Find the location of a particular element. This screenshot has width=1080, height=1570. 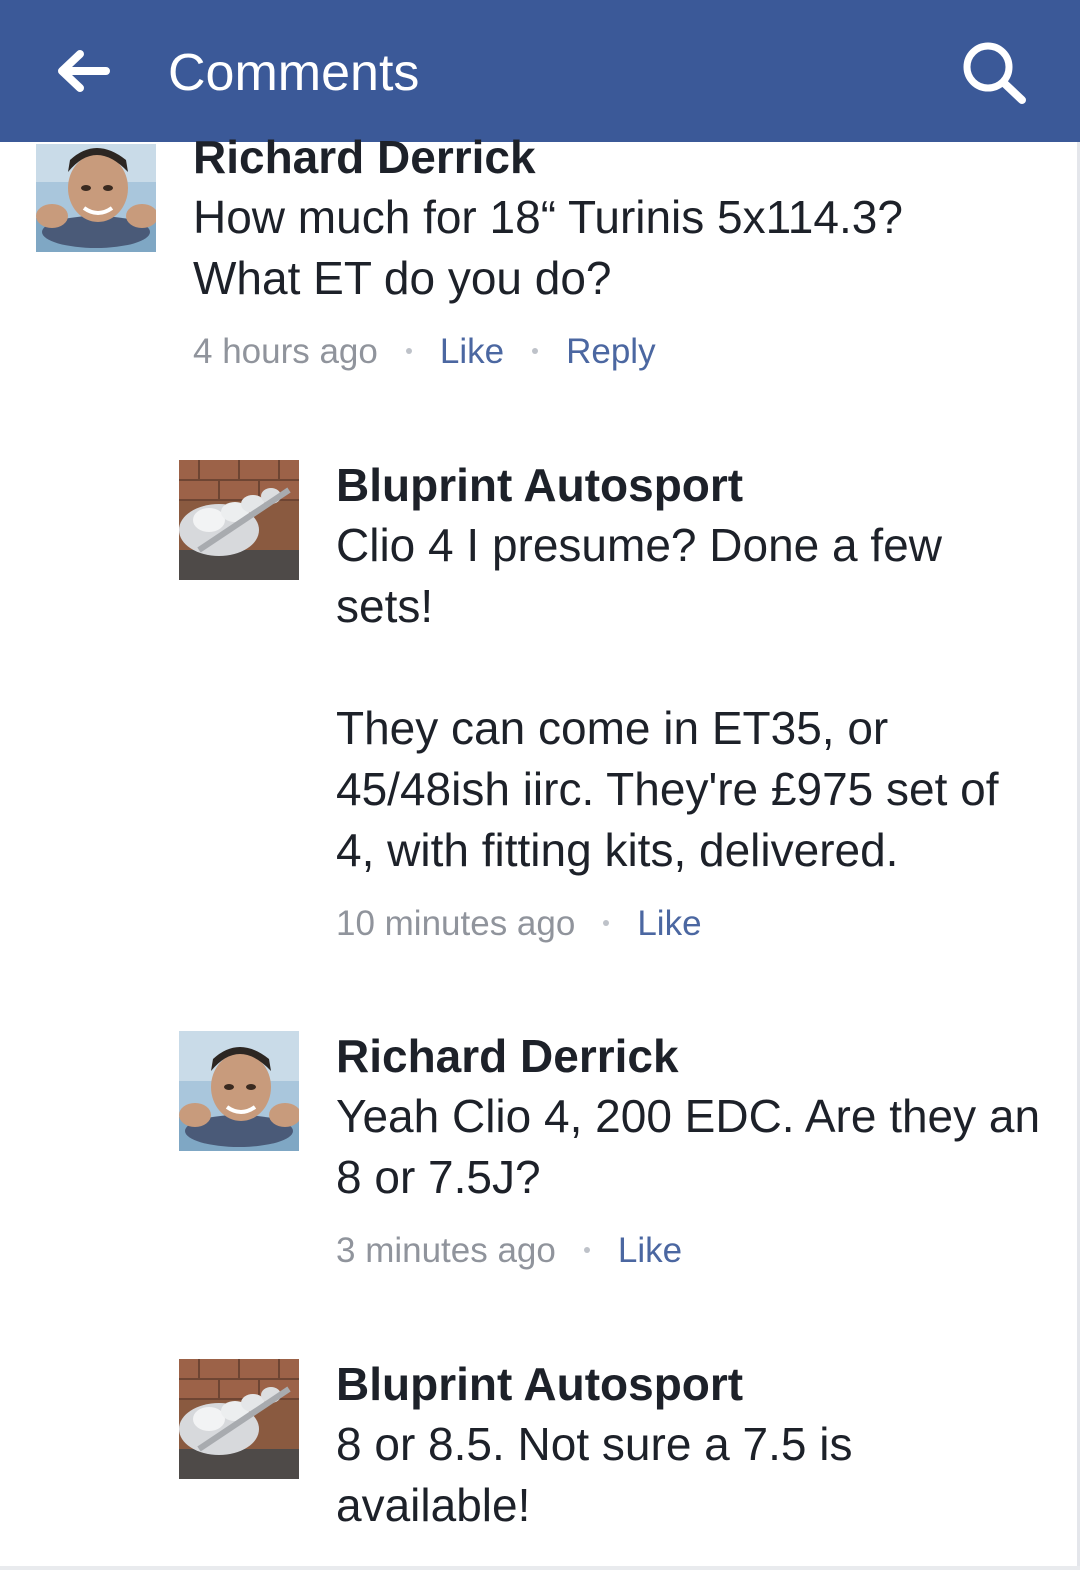

reply-link: Reply is located at coordinates (610, 351).